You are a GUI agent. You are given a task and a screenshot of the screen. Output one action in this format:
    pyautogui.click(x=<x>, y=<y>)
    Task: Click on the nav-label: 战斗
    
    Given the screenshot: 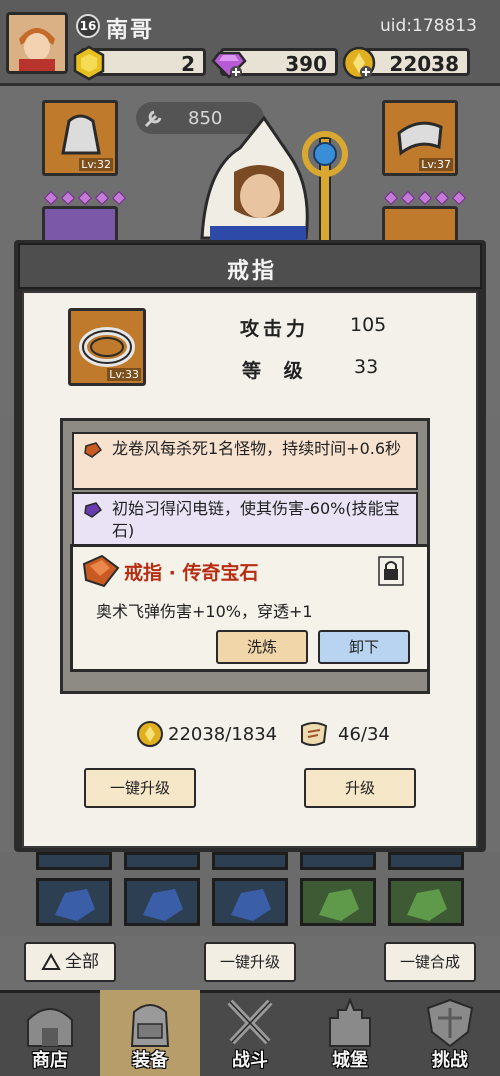 What is the action you would take?
    pyautogui.click(x=250, y=1060)
    